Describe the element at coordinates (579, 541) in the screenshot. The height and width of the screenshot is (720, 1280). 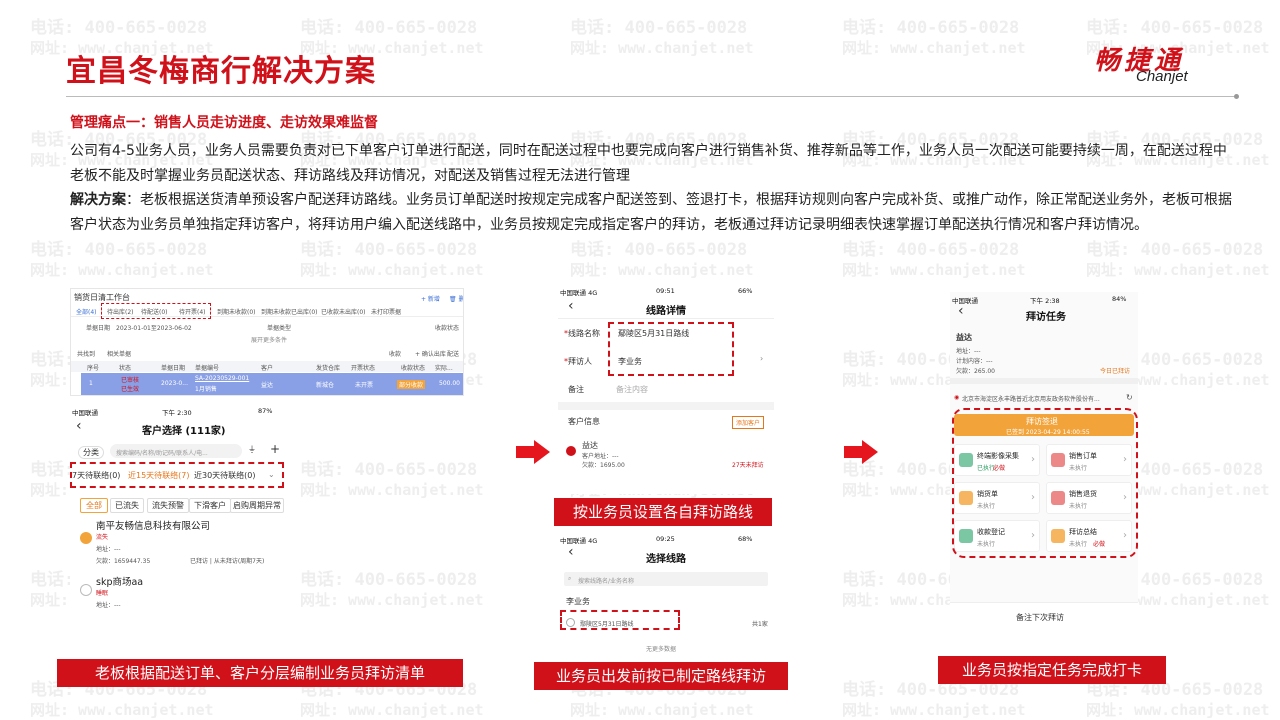
I see `status-carrier: 中国联通 4G` at that location.